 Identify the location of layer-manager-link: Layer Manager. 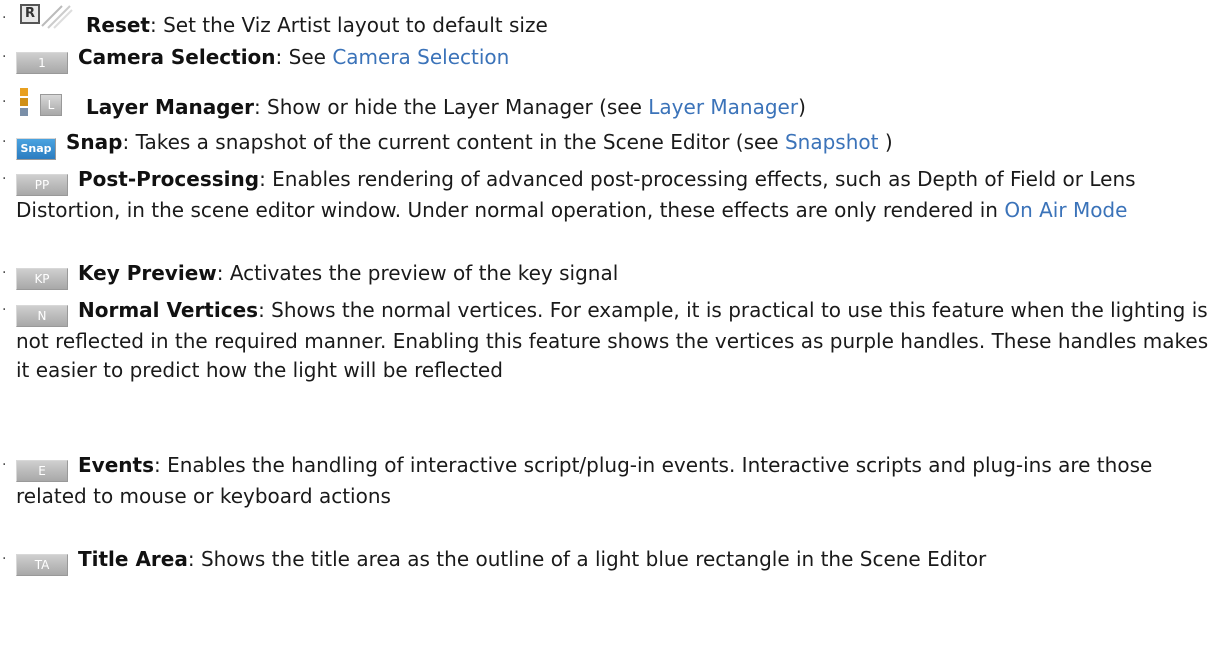
(723, 107).